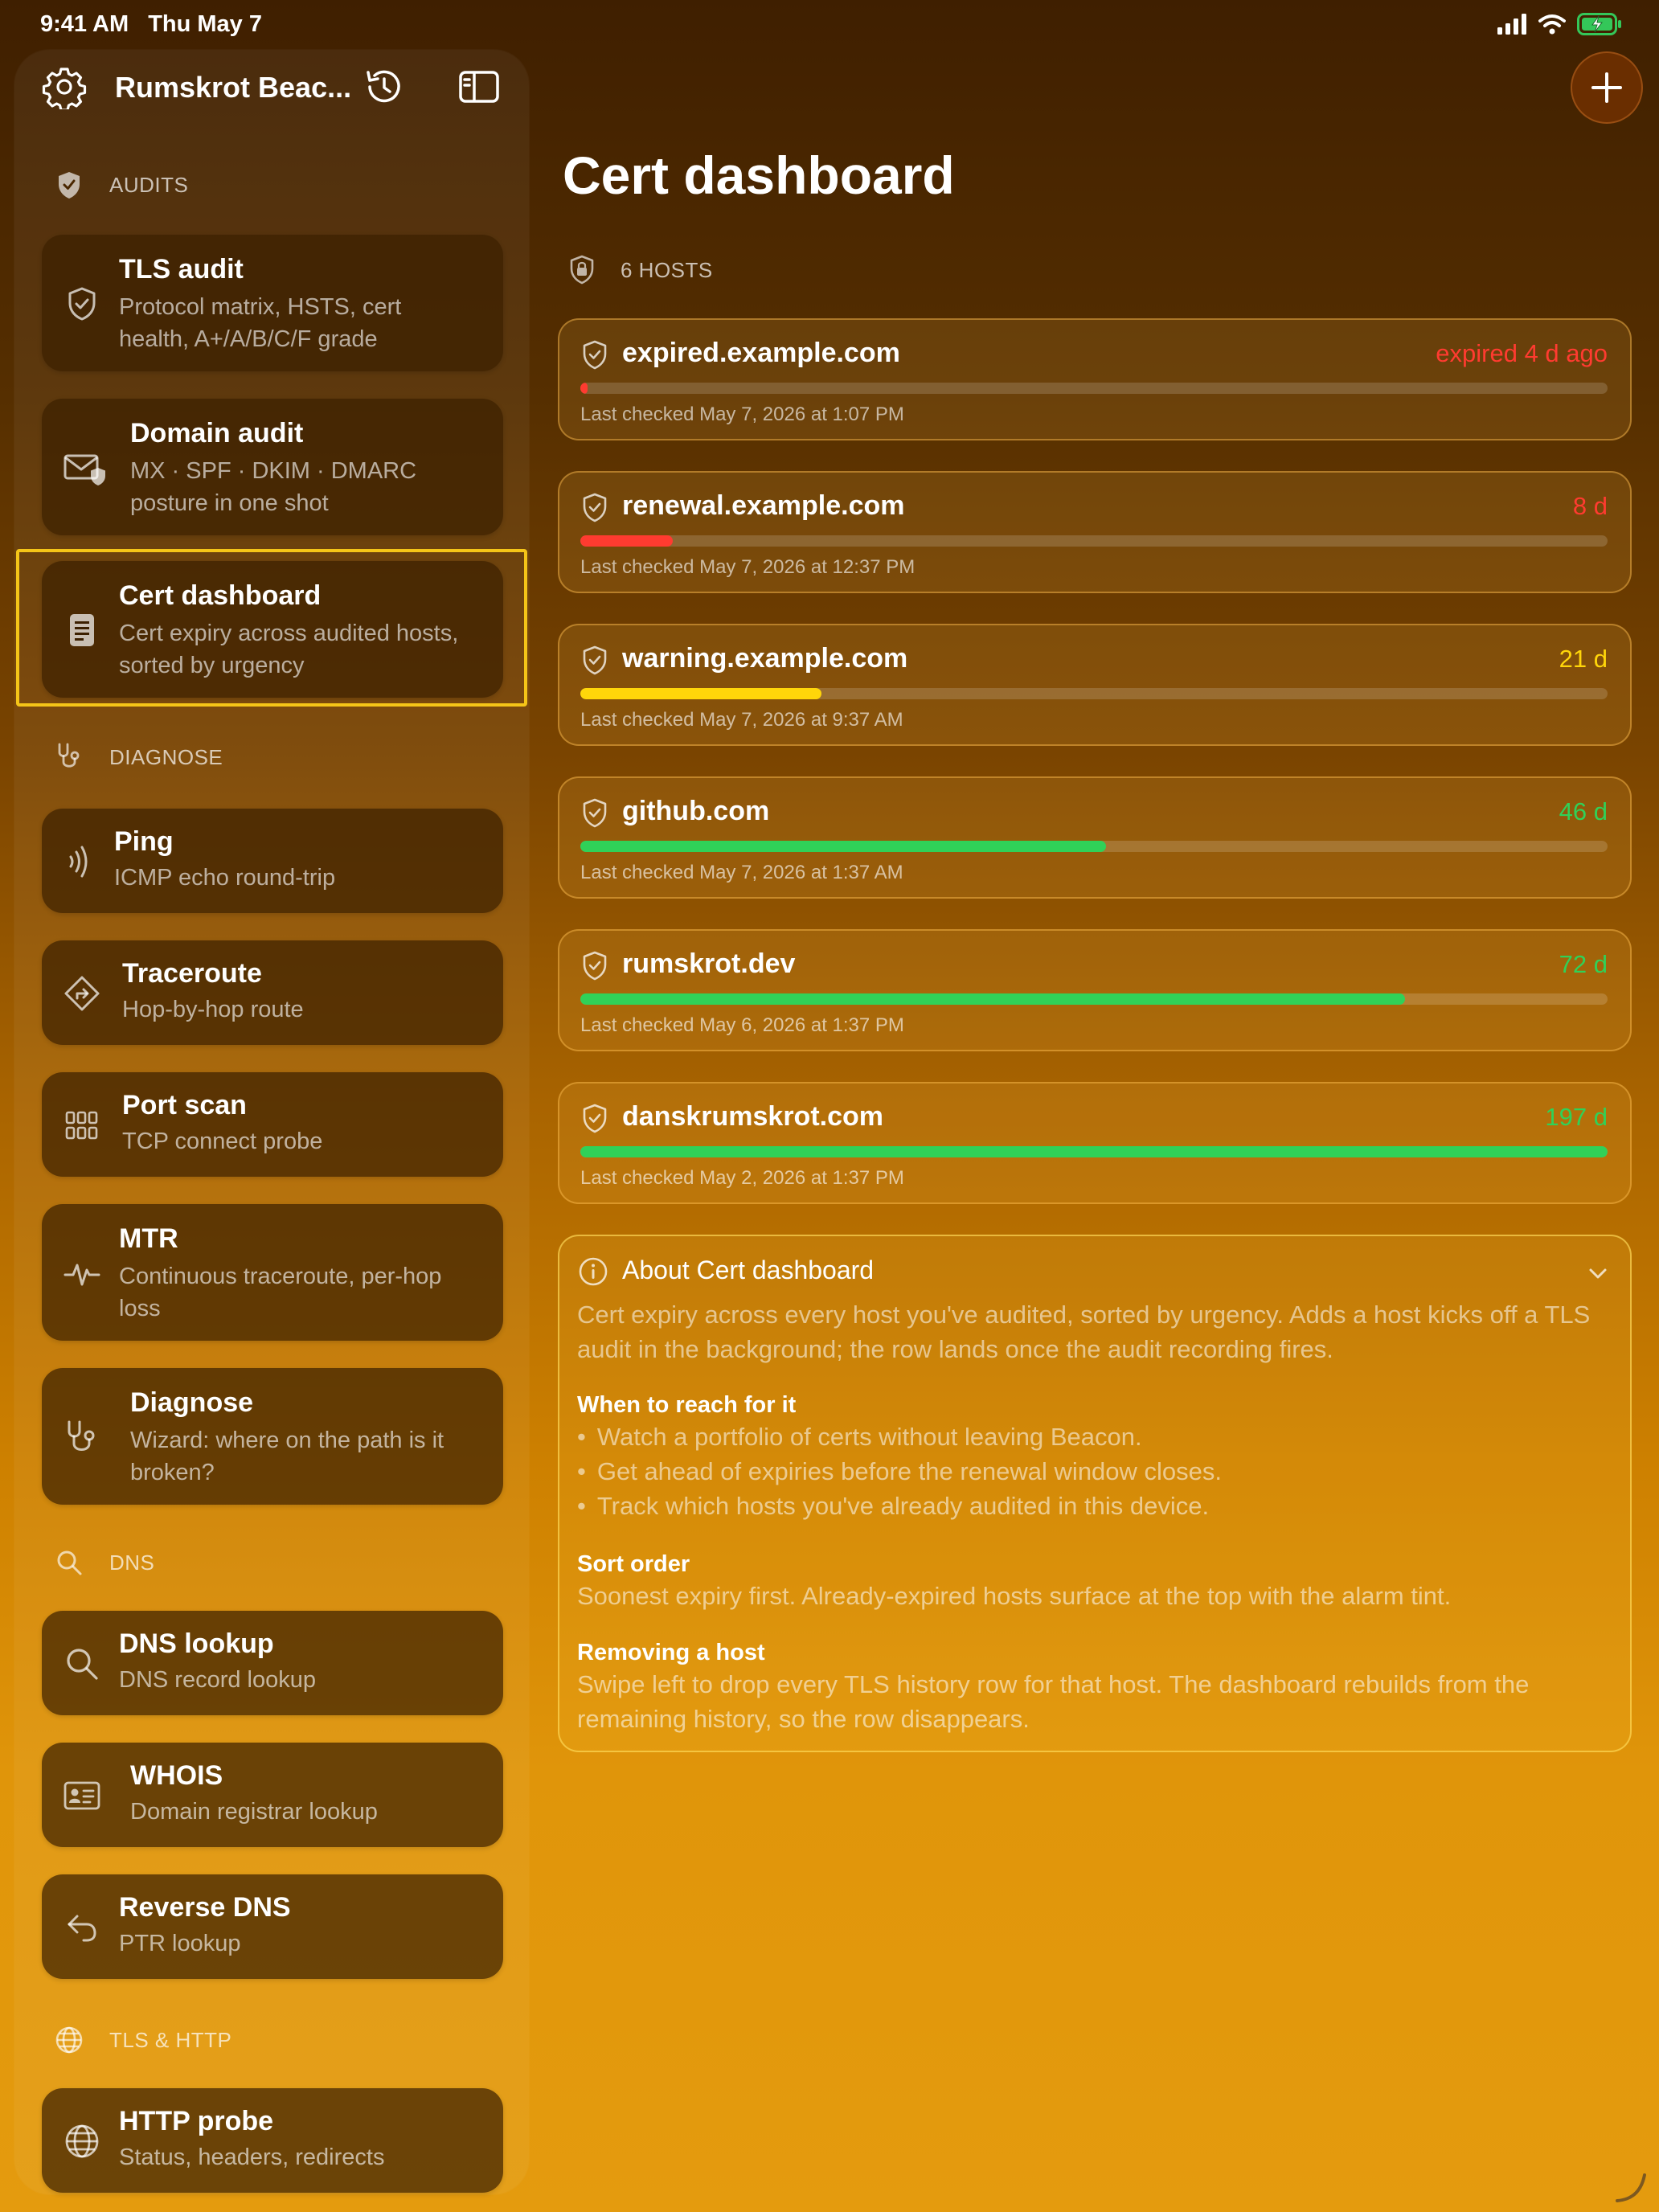  What do you see at coordinates (1630, 2187) in the screenshot?
I see `resize-handle-icon` at bounding box center [1630, 2187].